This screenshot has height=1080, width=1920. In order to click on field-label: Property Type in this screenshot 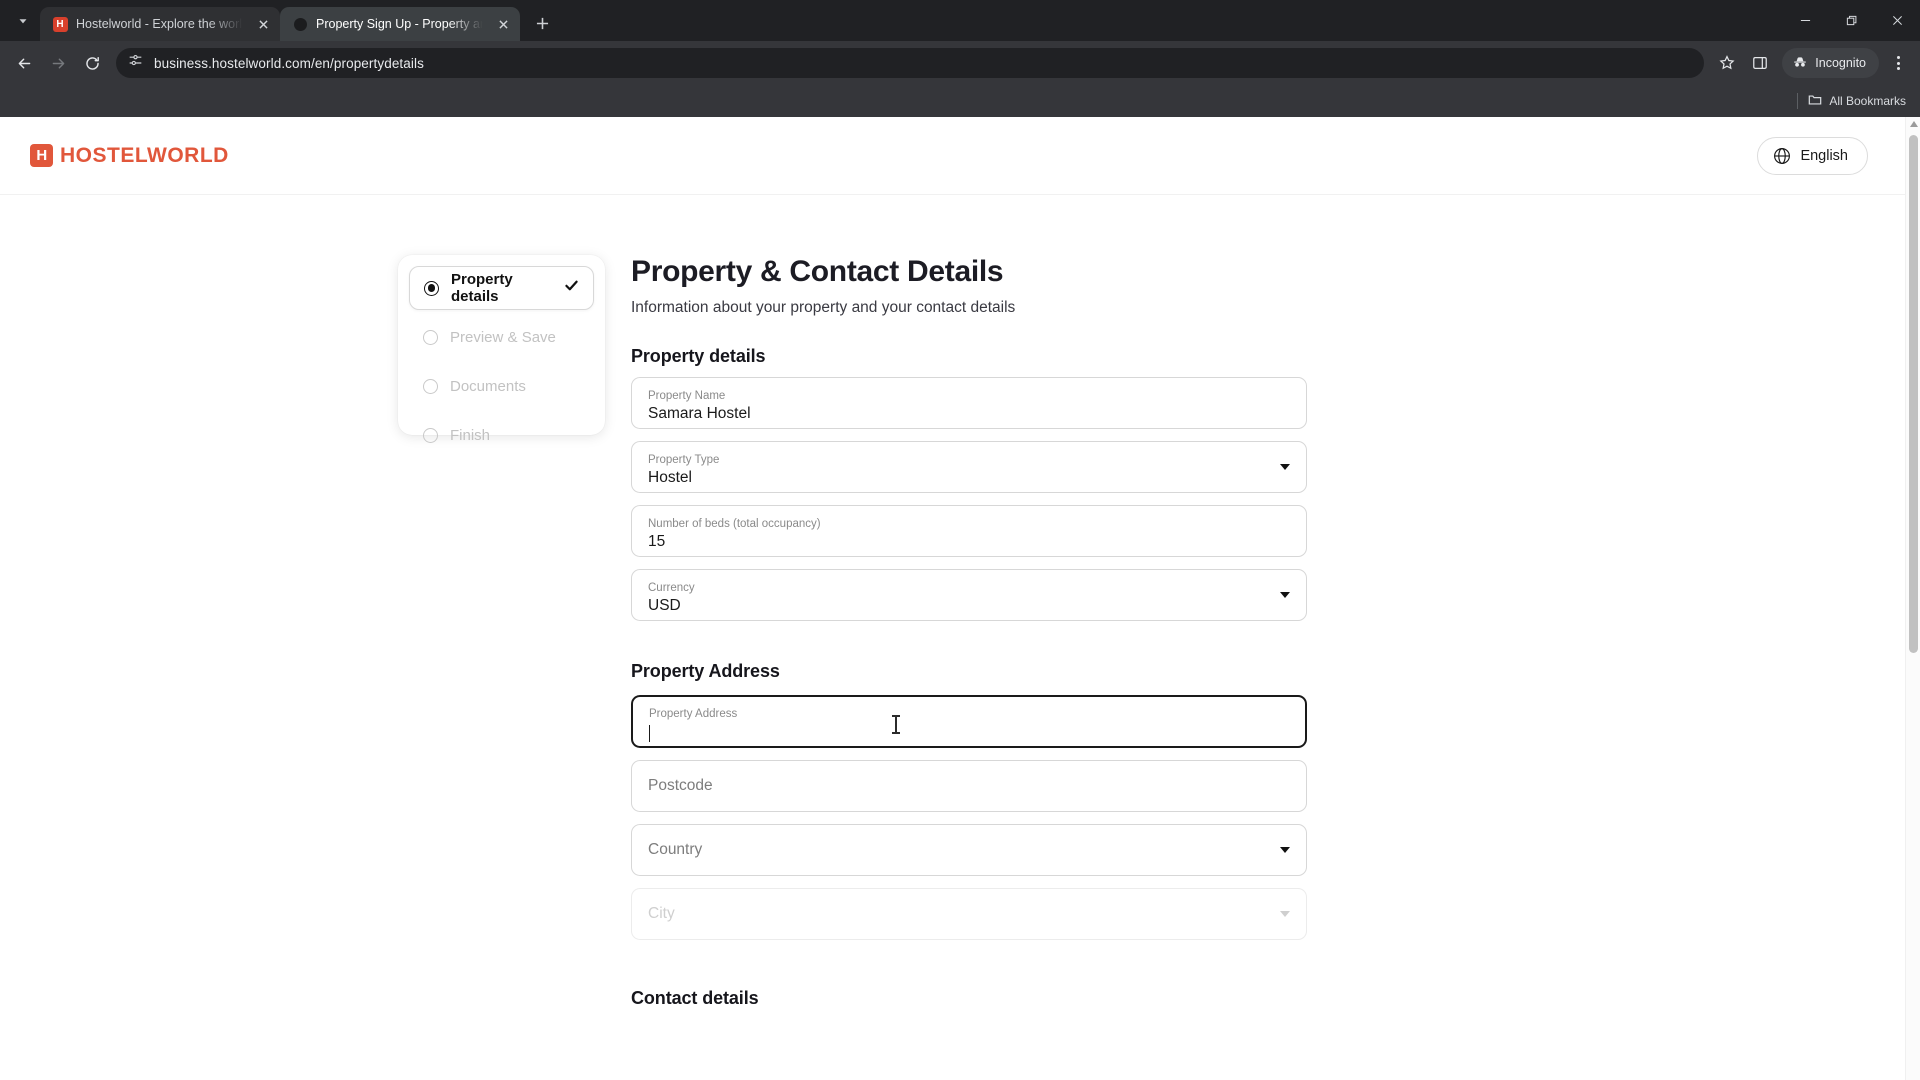, I will do `click(684, 459)`.